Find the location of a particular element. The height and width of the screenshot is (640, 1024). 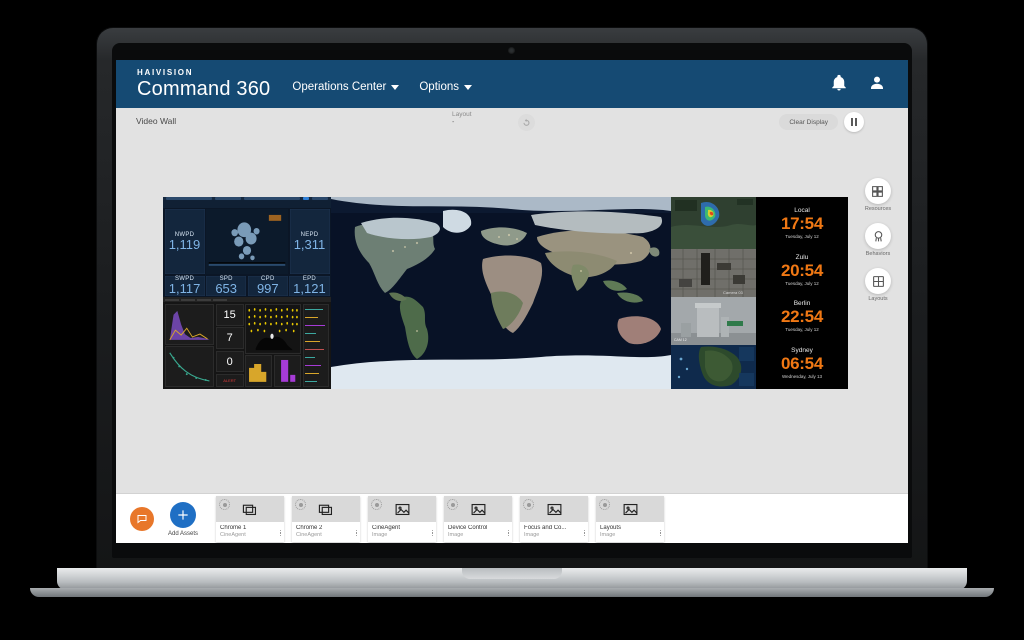

brand-top-label: HAIVISION is located at coordinates (165, 72).